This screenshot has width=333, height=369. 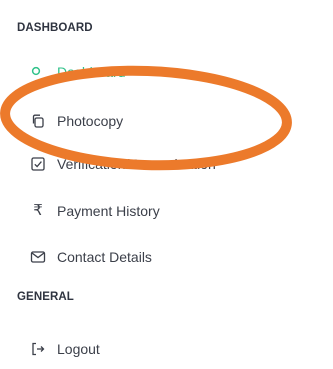 What do you see at coordinates (45, 297) in the screenshot?
I see `section-title-general: GENERAL` at bounding box center [45, 297].